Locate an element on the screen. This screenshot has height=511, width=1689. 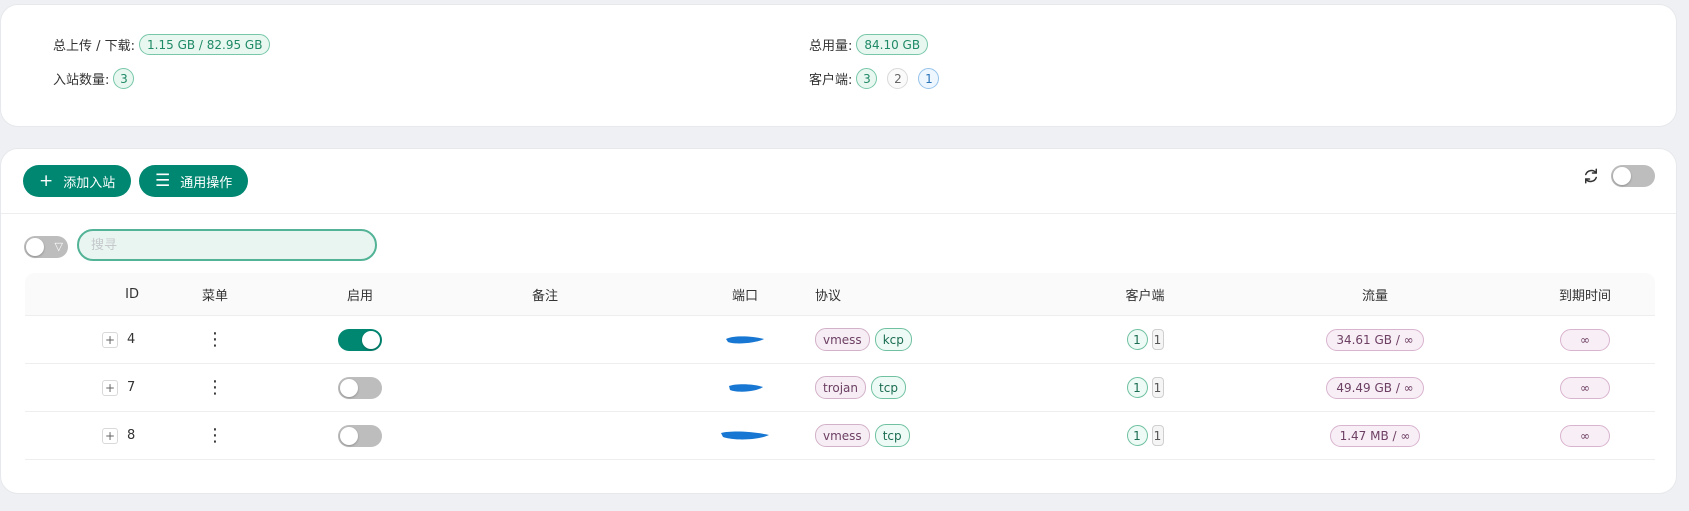
upload-download-stat: 总上传 / 下载: 1.15 GB / 82.95 GB is located at coordinates (162, 44).